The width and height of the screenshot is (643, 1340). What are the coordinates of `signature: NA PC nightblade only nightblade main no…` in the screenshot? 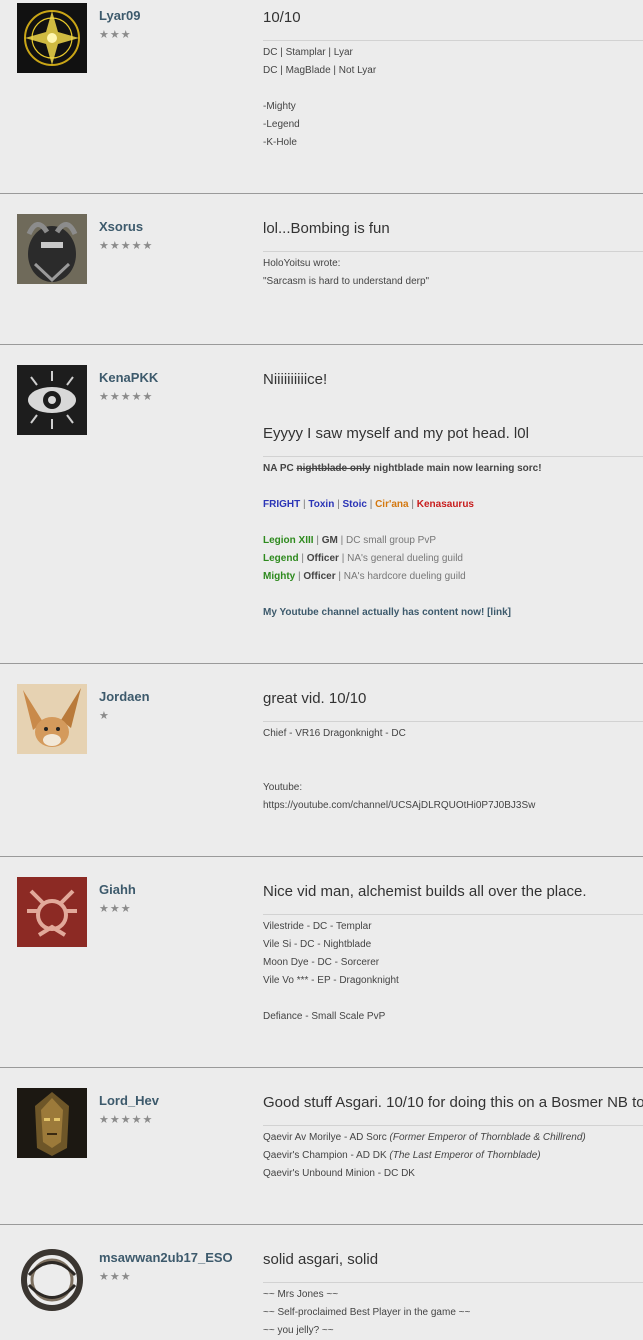 It's located at (453, 541).